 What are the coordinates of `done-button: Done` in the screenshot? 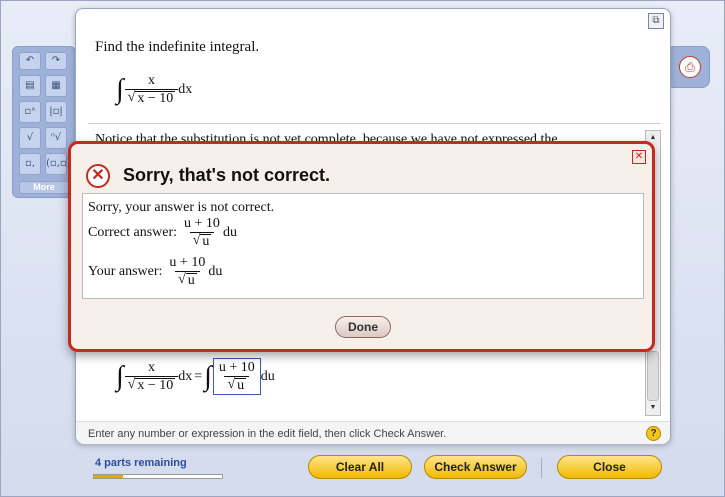 It's located at (363, 327).